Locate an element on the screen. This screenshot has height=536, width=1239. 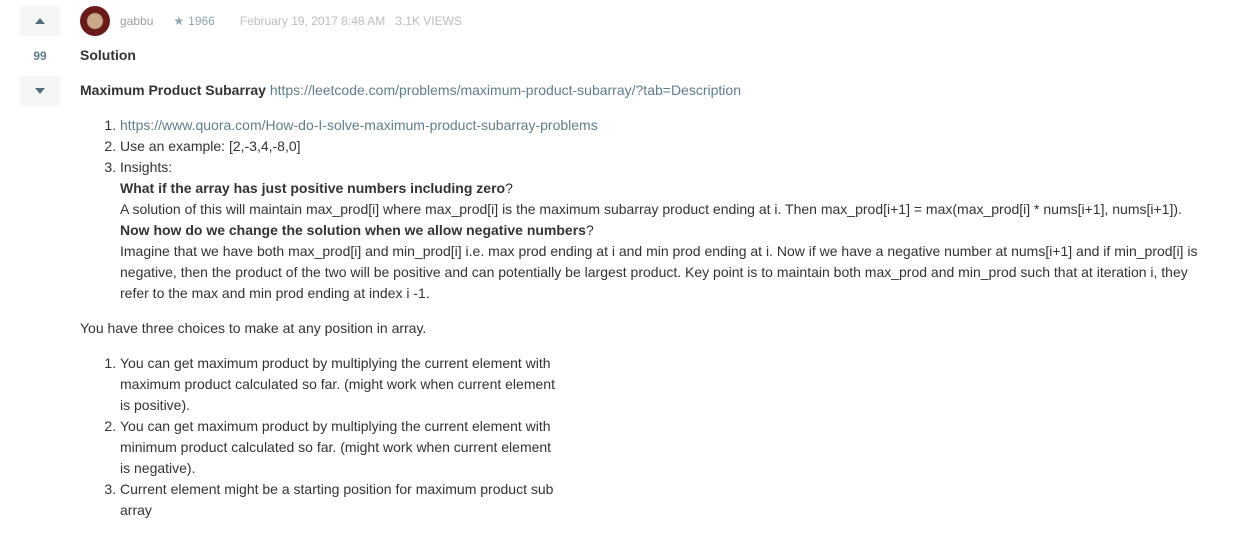
insights-label: Insights: is located at coordinates (146, 167).